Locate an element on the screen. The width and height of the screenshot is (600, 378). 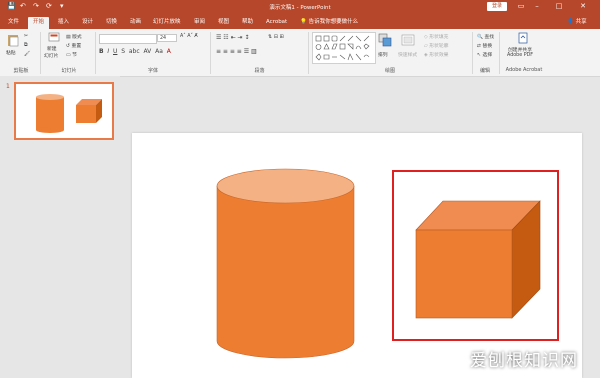
tab-acrobat: Acrobat is located at coordinates (276, 23).